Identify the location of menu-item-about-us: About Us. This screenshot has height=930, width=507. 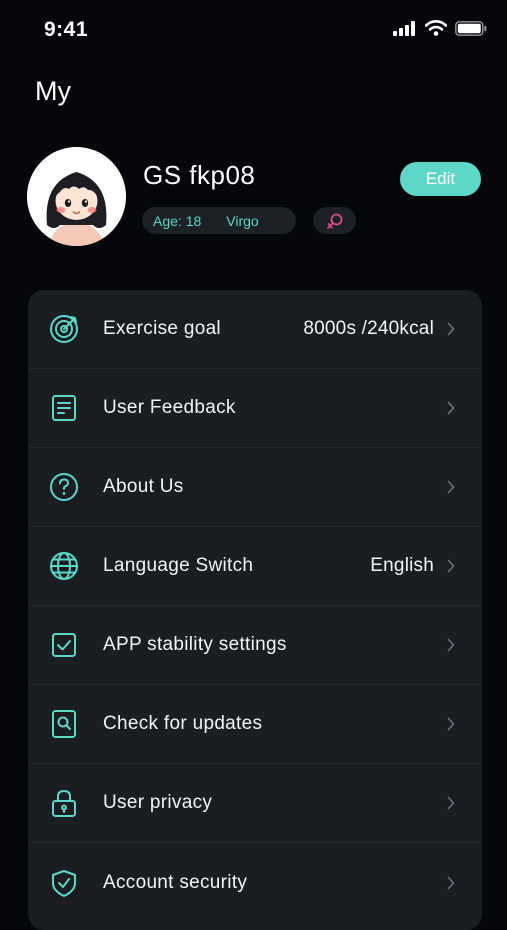
(255, 487).